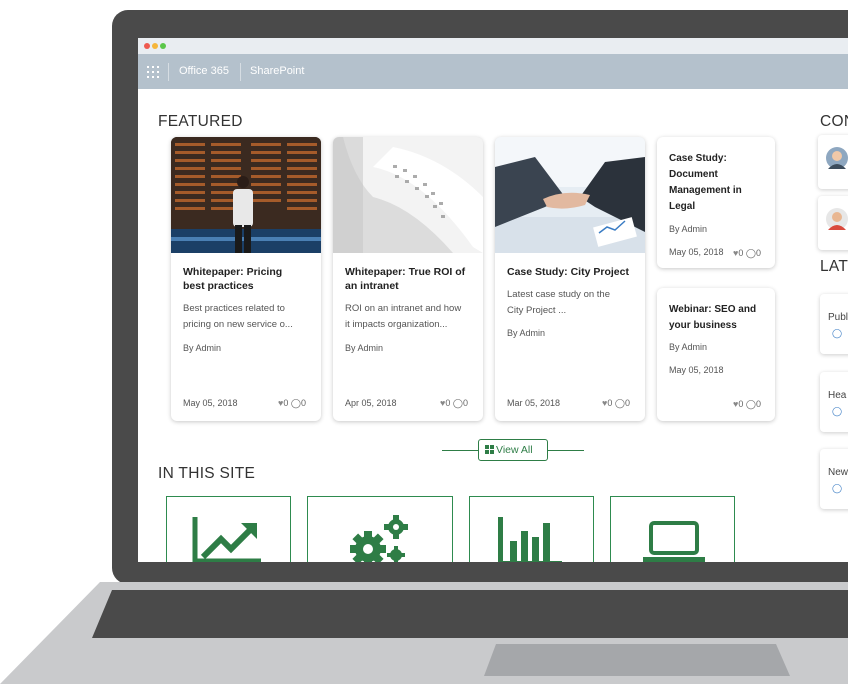 The image size is (848, 684). Describe the element at coordinates (403, 308) in the screenshot. I see `card-description: ROI on an intranet and how` at that location.